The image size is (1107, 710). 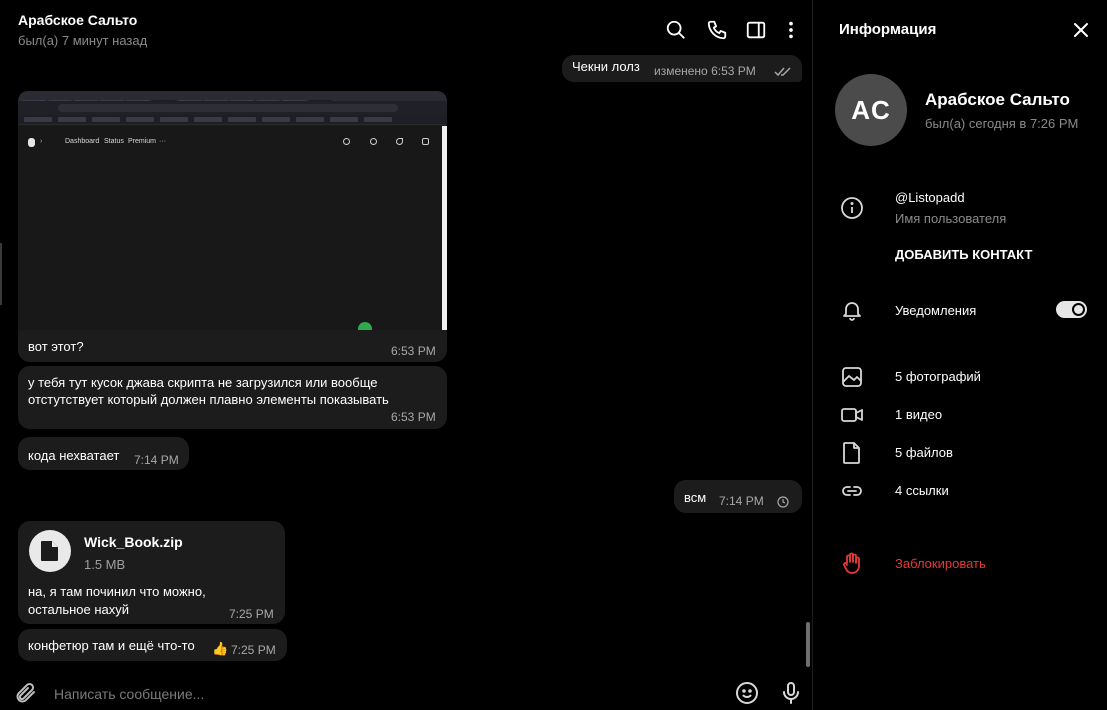 I want to click on notifications-toggle, so click(x=1071, y=309).